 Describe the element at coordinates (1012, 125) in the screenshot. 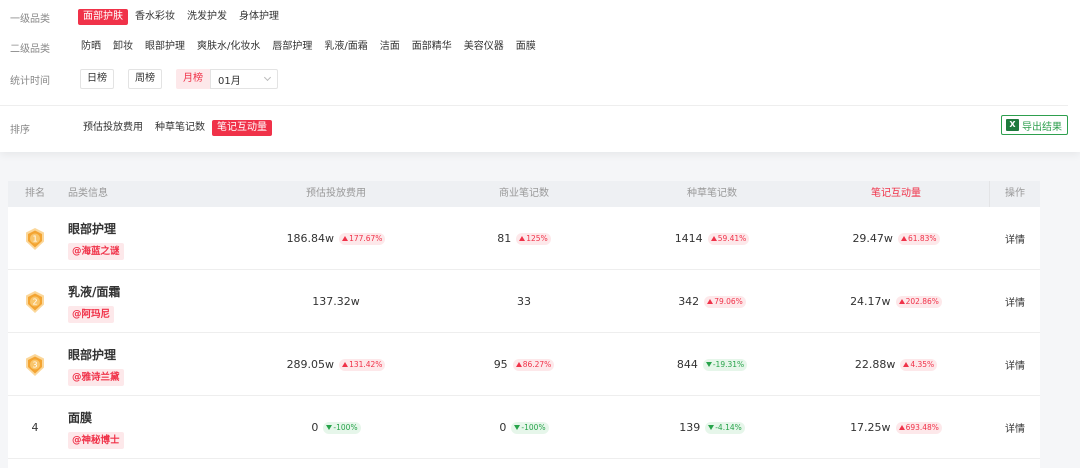

I see `excel-icon: X` at that location.